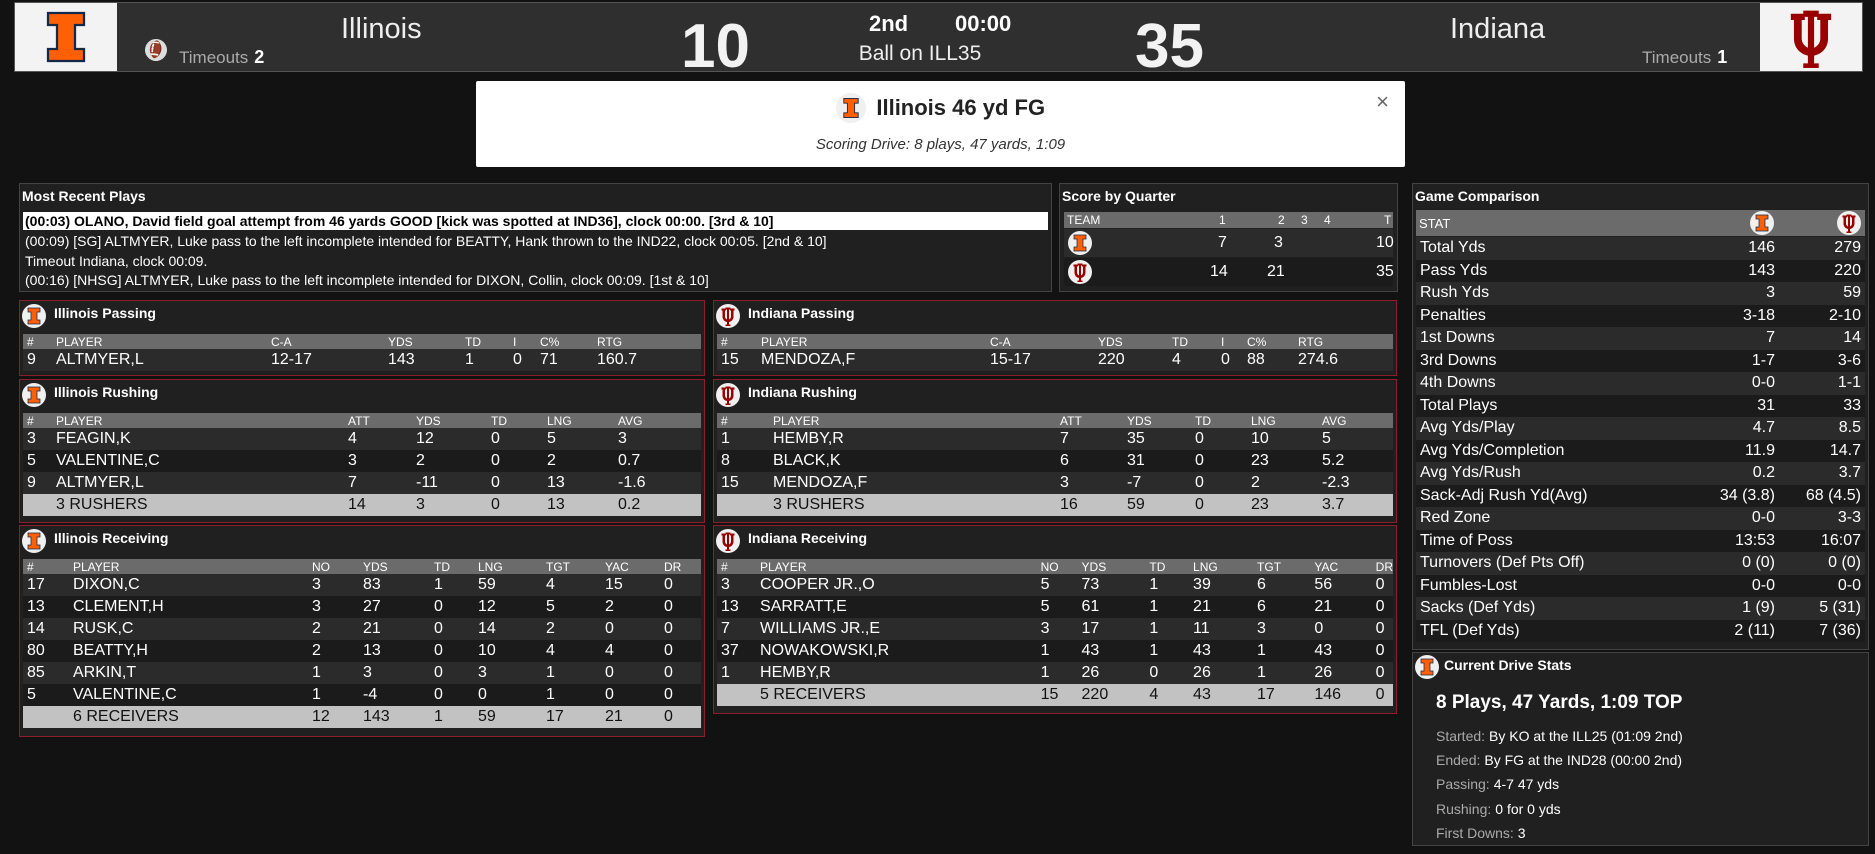 The height and width of the screenshot is (854, 1875). Describe the element at coordinates (1318, 359) in the screenshot. I see `cell: 274.6` at that location.